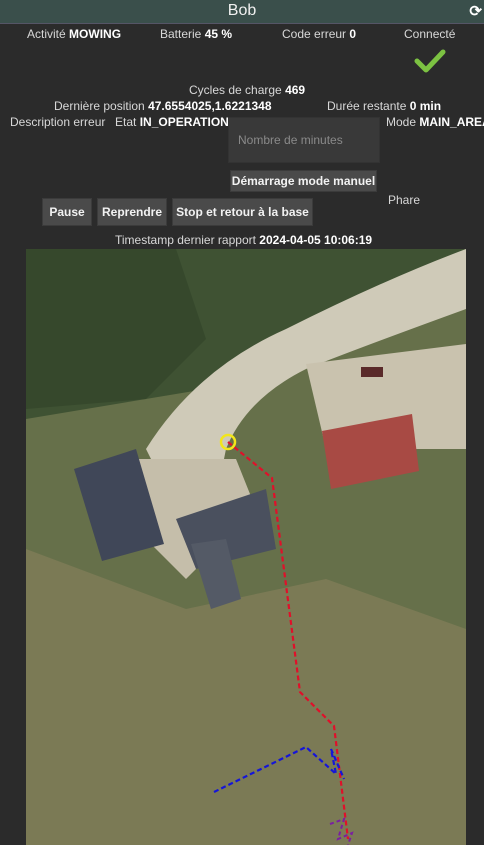  I want to click on mode-value: MAIN_AREA, so click(451, 122).